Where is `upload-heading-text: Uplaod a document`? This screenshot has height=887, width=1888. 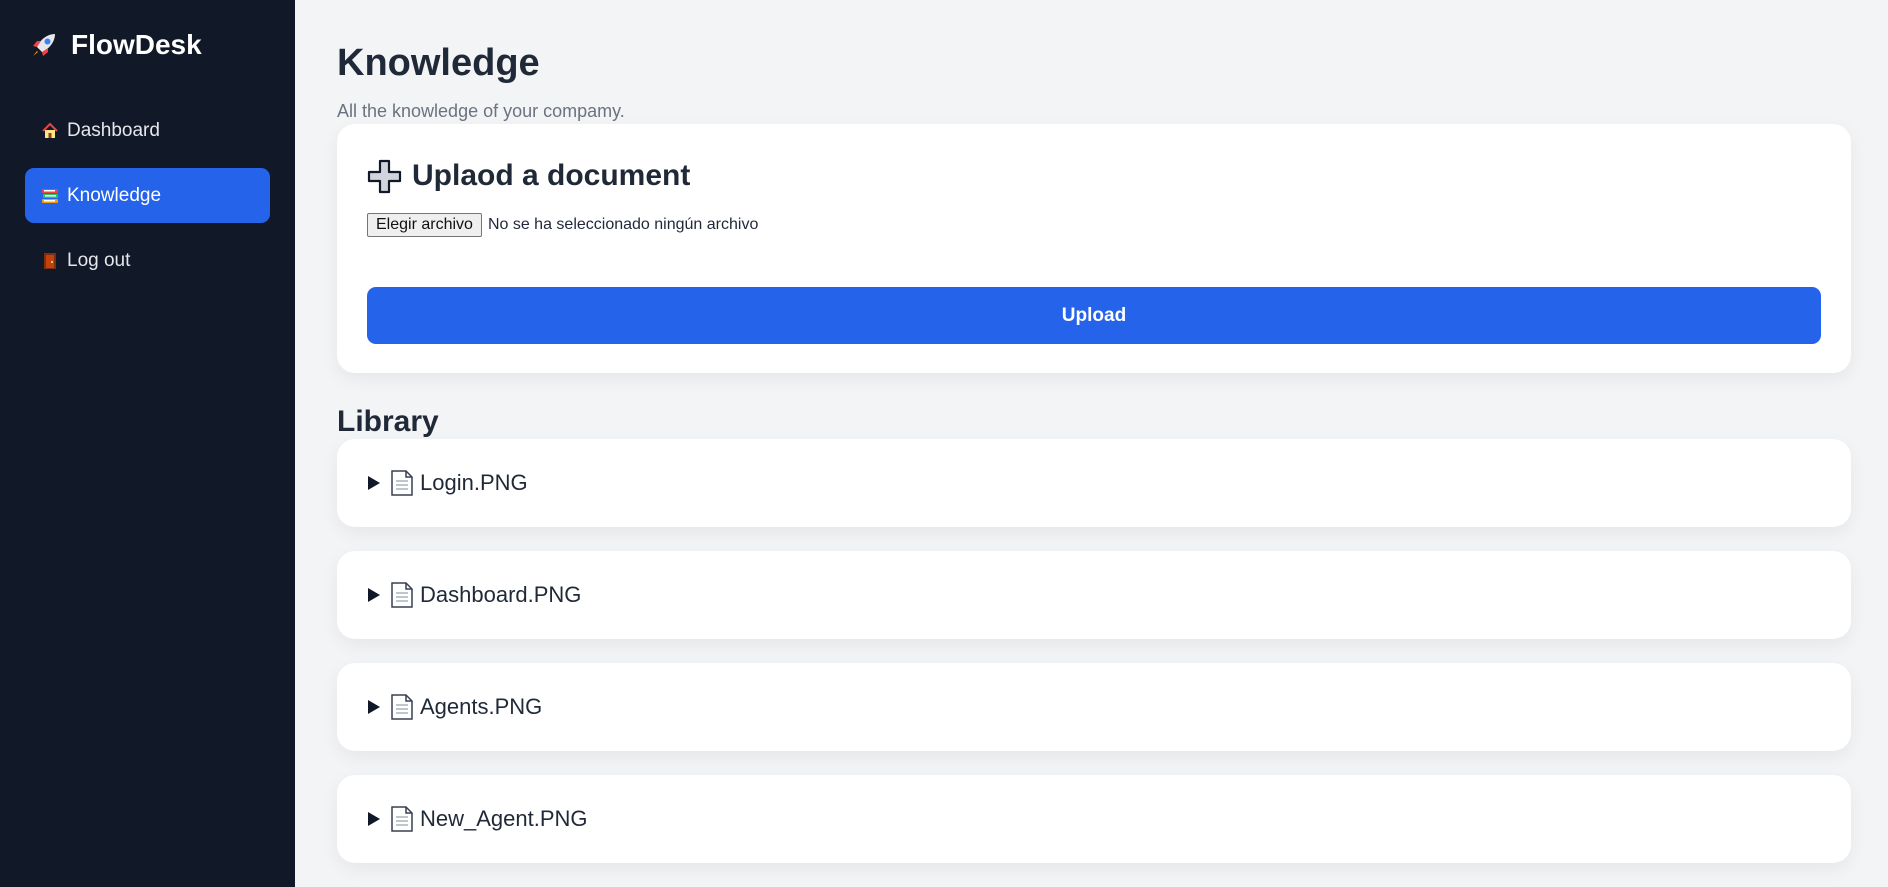 upload-heading-text: Uplaod a document is located at coordinates (551, 175).